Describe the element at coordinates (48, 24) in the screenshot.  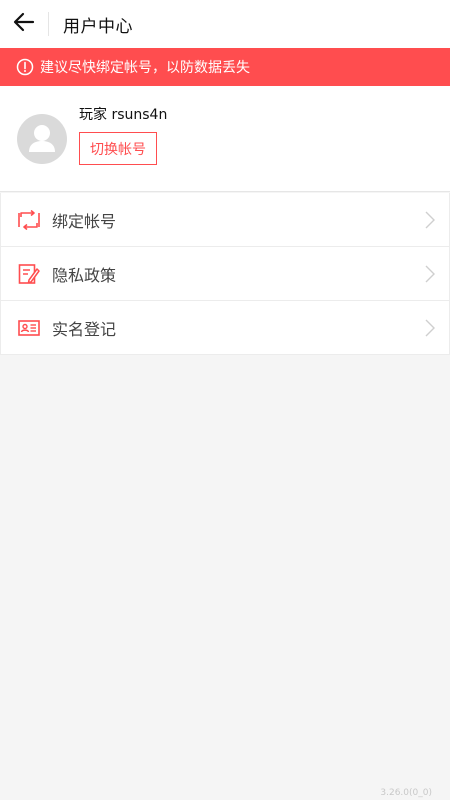
I see `header-divider` at that location.